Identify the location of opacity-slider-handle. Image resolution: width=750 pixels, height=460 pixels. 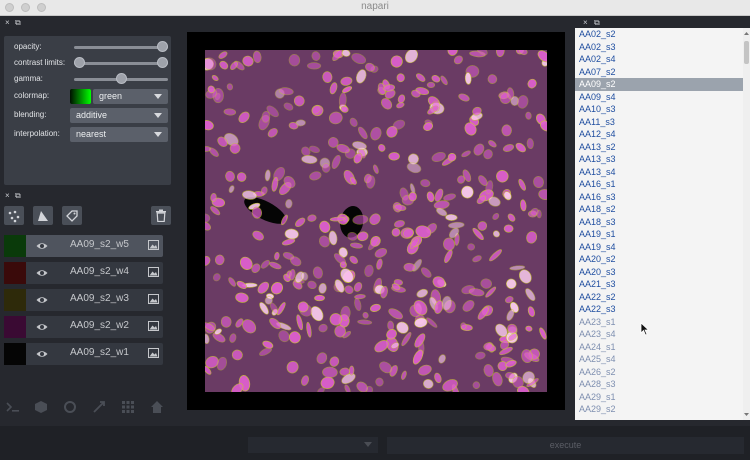
(162, 46).